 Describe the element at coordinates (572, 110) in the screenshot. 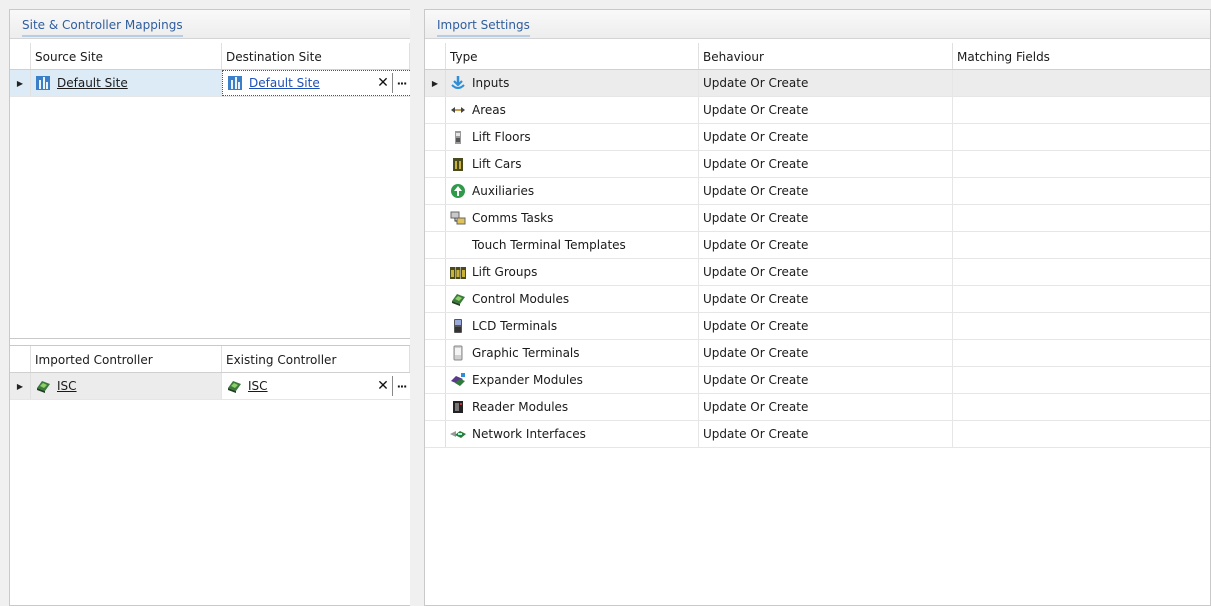

I see `import-type-cell: Areas` at that location.